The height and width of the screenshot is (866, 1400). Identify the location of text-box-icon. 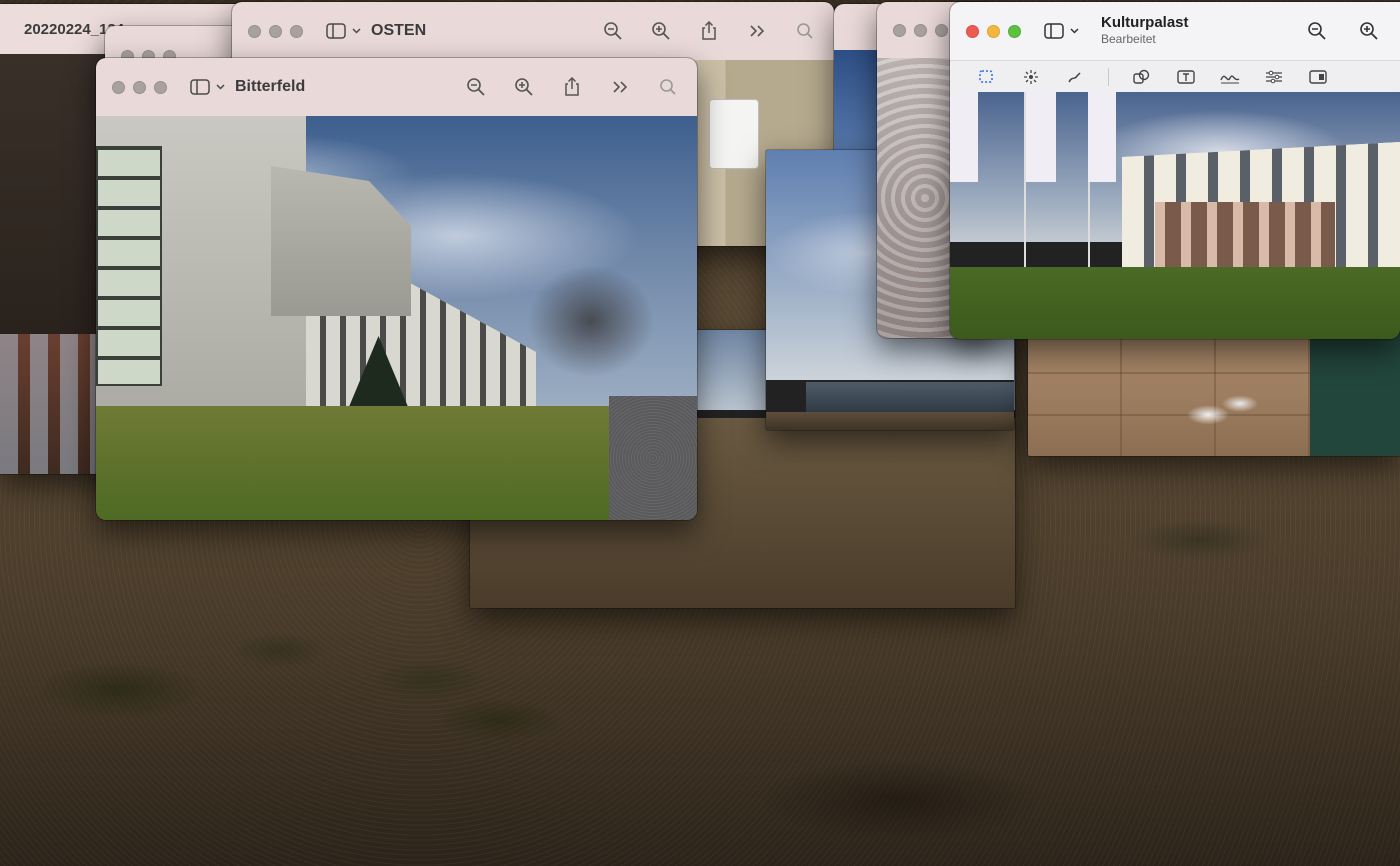
(1186, 77).